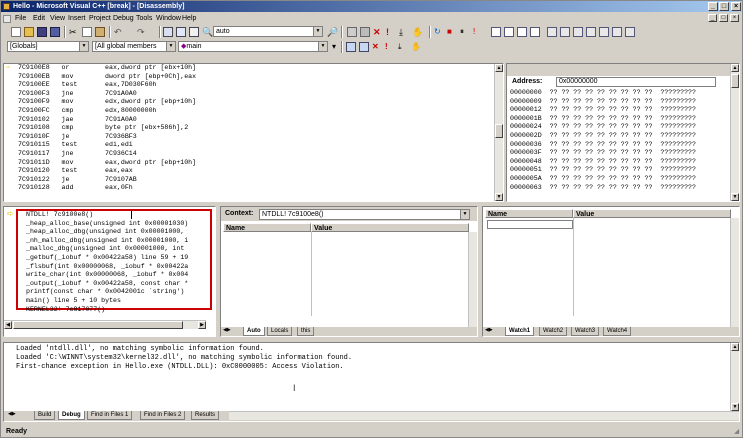 The image size is (743, 438). Describe the element at coordinates (268, 31) in the screenshot. I see `find-combo: auto ▼` at that location.